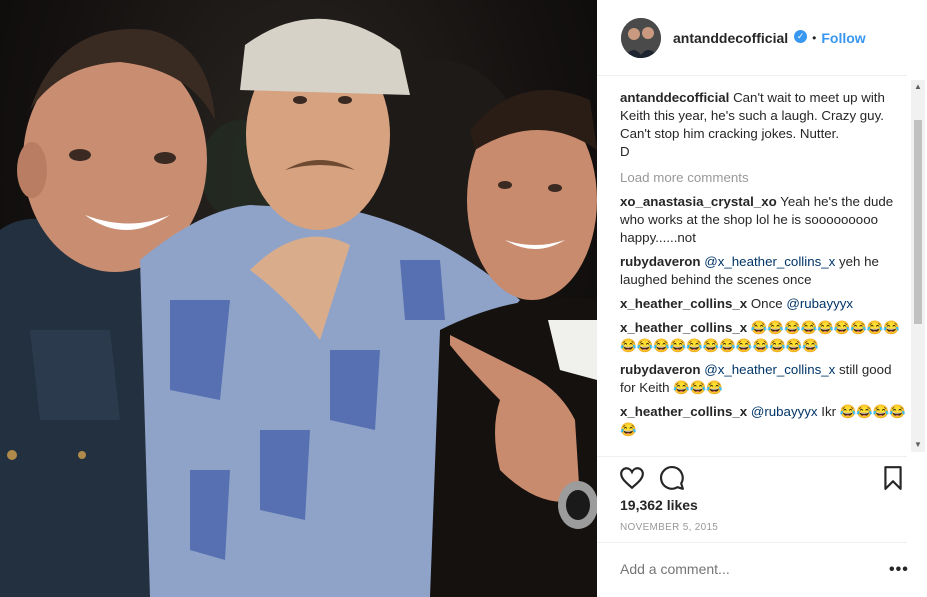 This screenshot has width=927, height=597. I want to click on comments-scrollbar: ▲ ▼, so click(918, 266).